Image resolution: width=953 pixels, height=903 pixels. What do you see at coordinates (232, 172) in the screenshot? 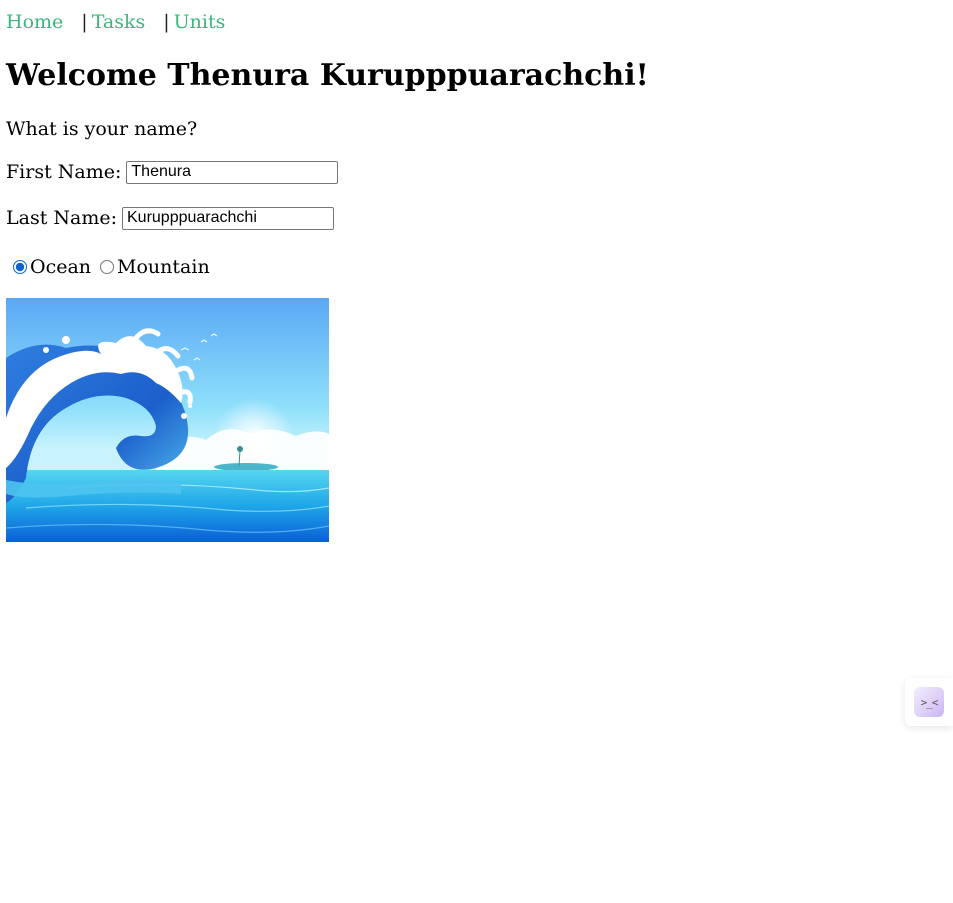
I see `first-name-input` at bounding box center [232, 172].